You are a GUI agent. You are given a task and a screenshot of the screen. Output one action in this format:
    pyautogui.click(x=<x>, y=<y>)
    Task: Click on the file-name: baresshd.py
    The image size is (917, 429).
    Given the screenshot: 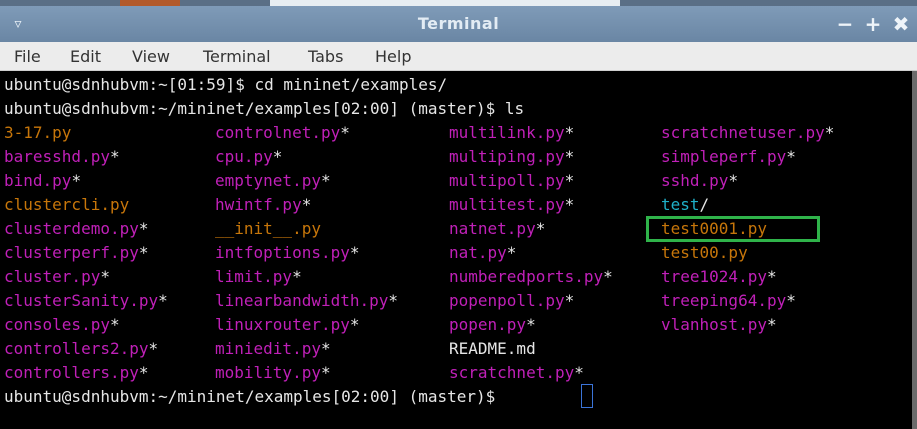 What is the action you would take?
    pyautogui.click(x=57, y=156)
    